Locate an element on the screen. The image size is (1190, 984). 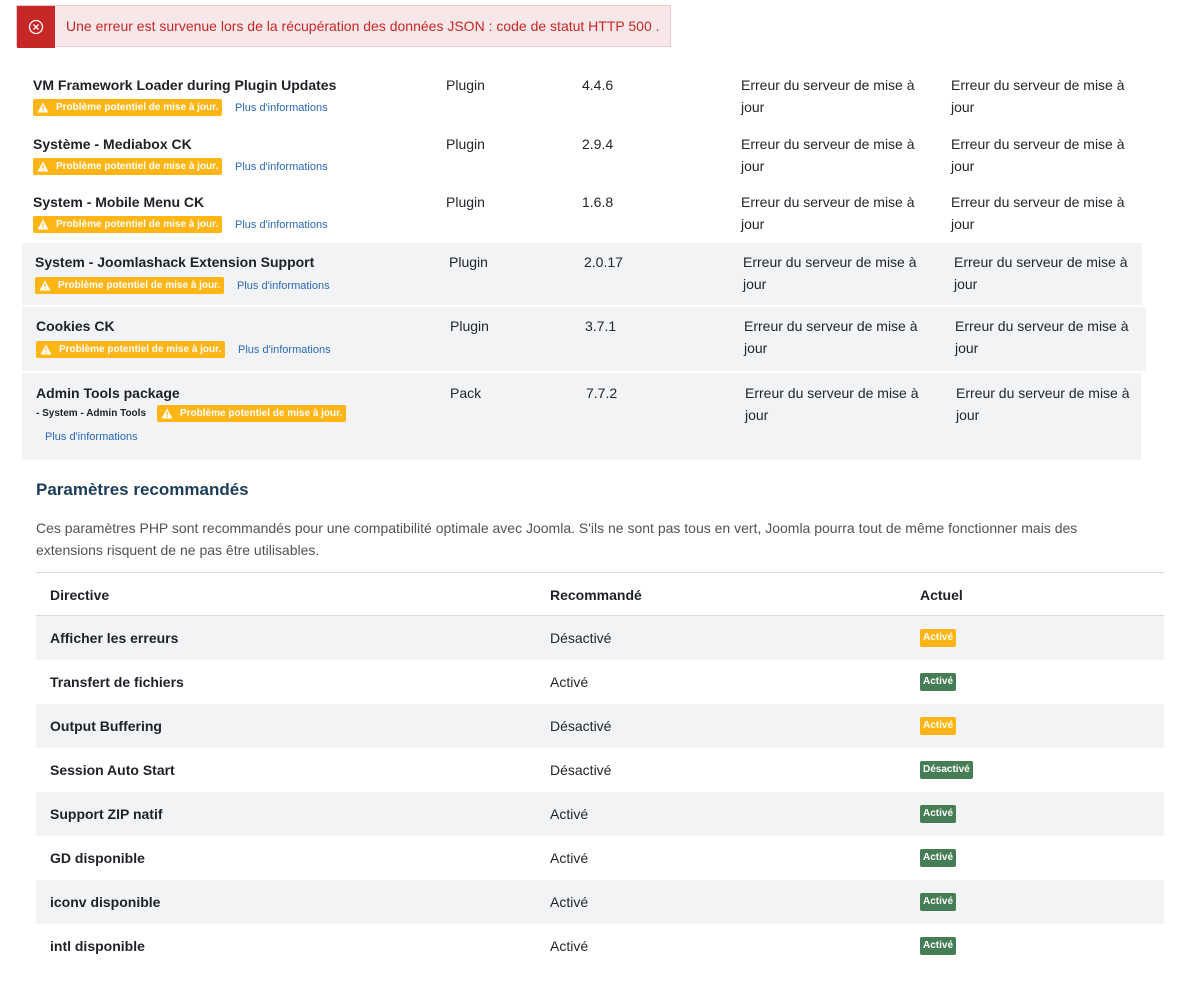
table-row: Transfert de fichiers Activé Activé is located at coordinates (600, 682).